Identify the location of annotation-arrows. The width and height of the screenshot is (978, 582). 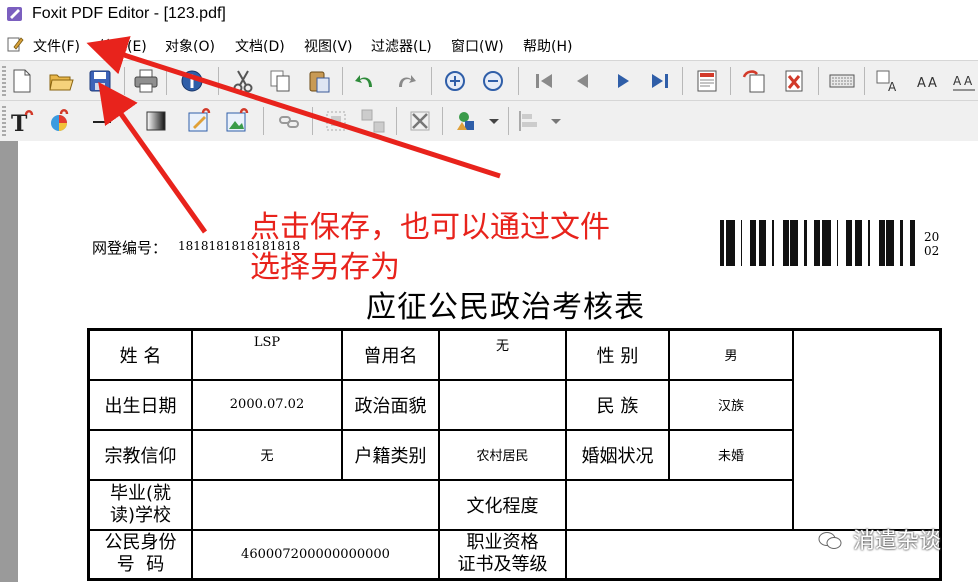
(293, 135).